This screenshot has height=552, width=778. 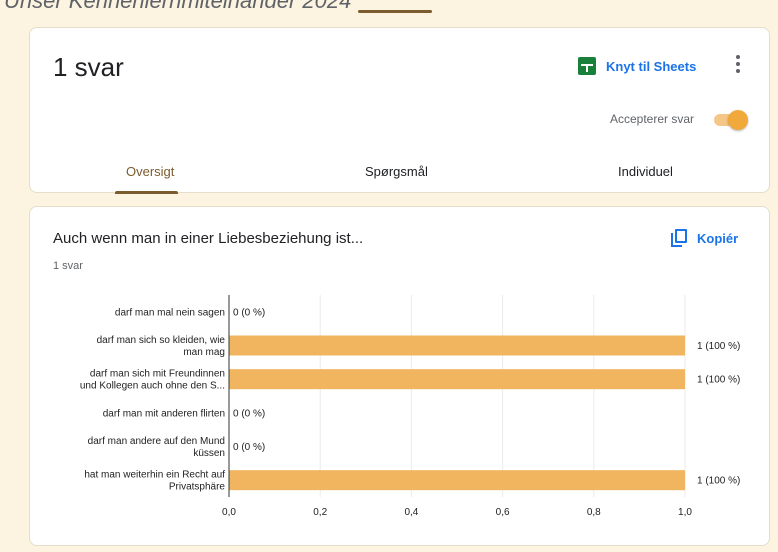 What do you see at coordinates (685, 512) in the screenshot?
I see `x-tick-label: 1,0` at bounding box center [685, 512].